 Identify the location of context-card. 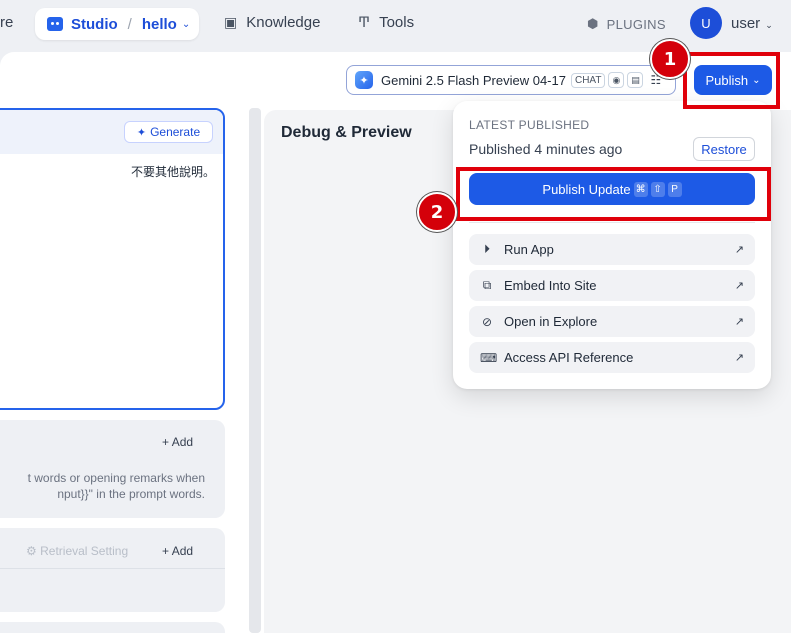
(112, 570).